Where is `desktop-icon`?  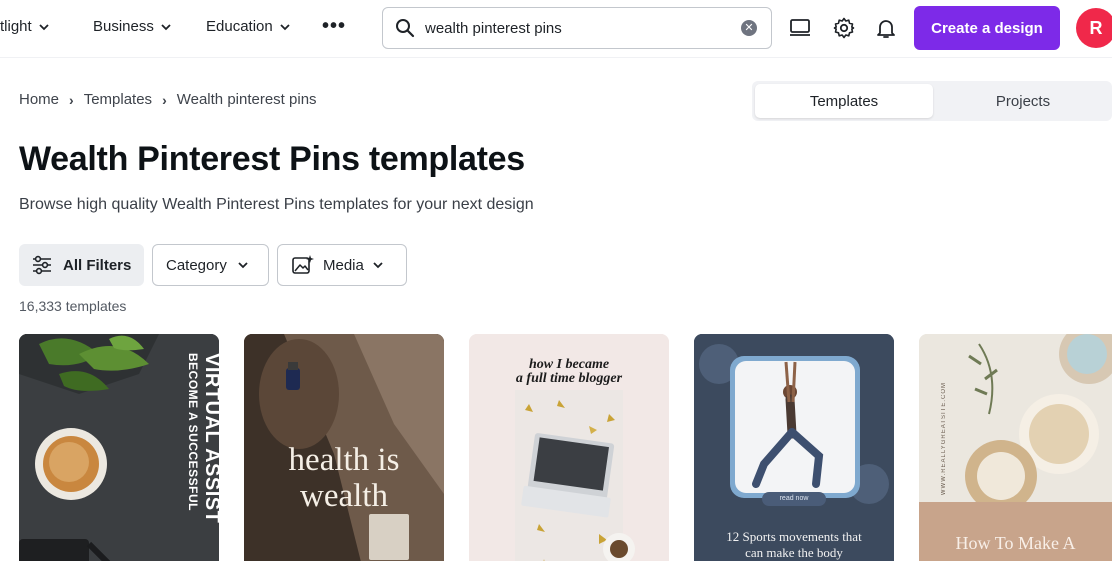 desktop-icon is located at coordinates (800, 28).